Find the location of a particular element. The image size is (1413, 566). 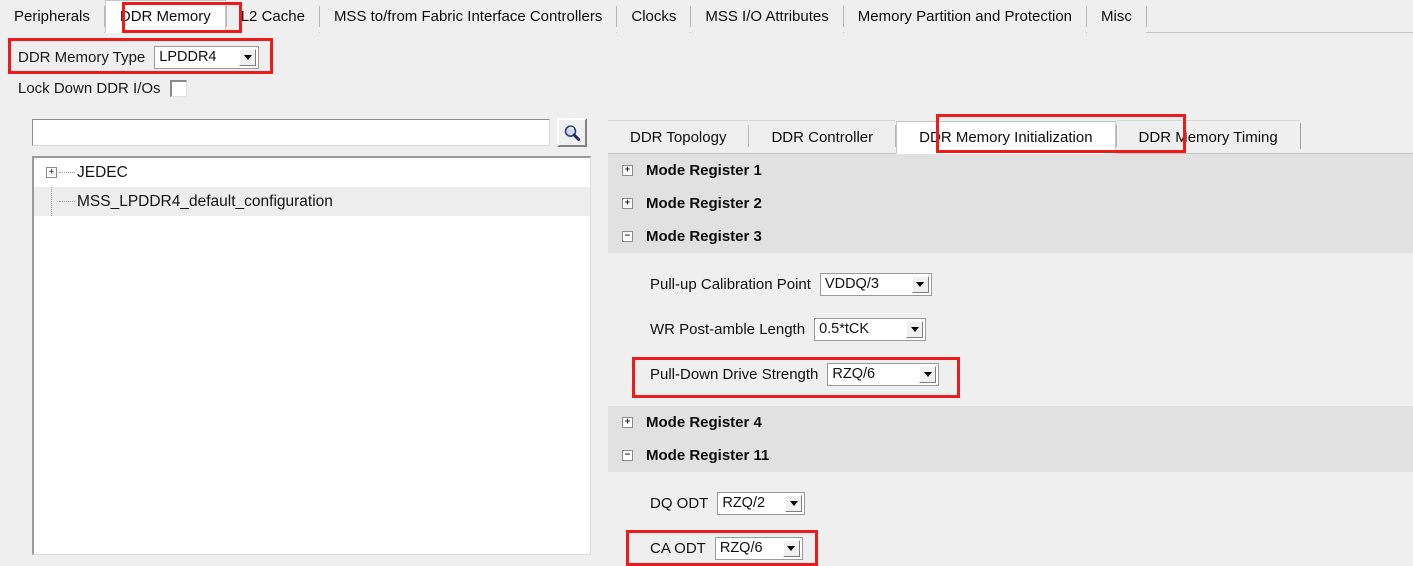

ddr-memory-type-row: DDR Memory Type LPDDR4 is located at coordinates (139, 57).